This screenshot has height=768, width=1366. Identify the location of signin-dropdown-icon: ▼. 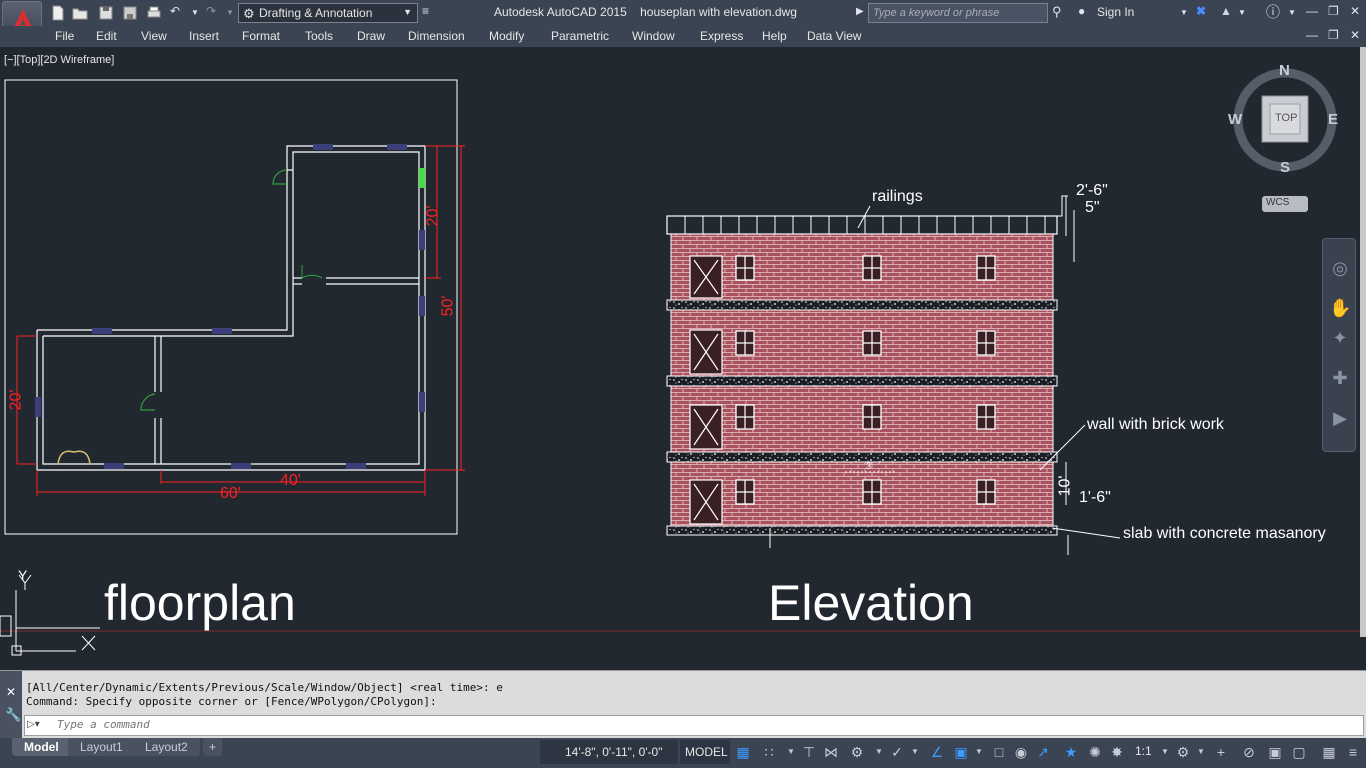
(1184, 12).